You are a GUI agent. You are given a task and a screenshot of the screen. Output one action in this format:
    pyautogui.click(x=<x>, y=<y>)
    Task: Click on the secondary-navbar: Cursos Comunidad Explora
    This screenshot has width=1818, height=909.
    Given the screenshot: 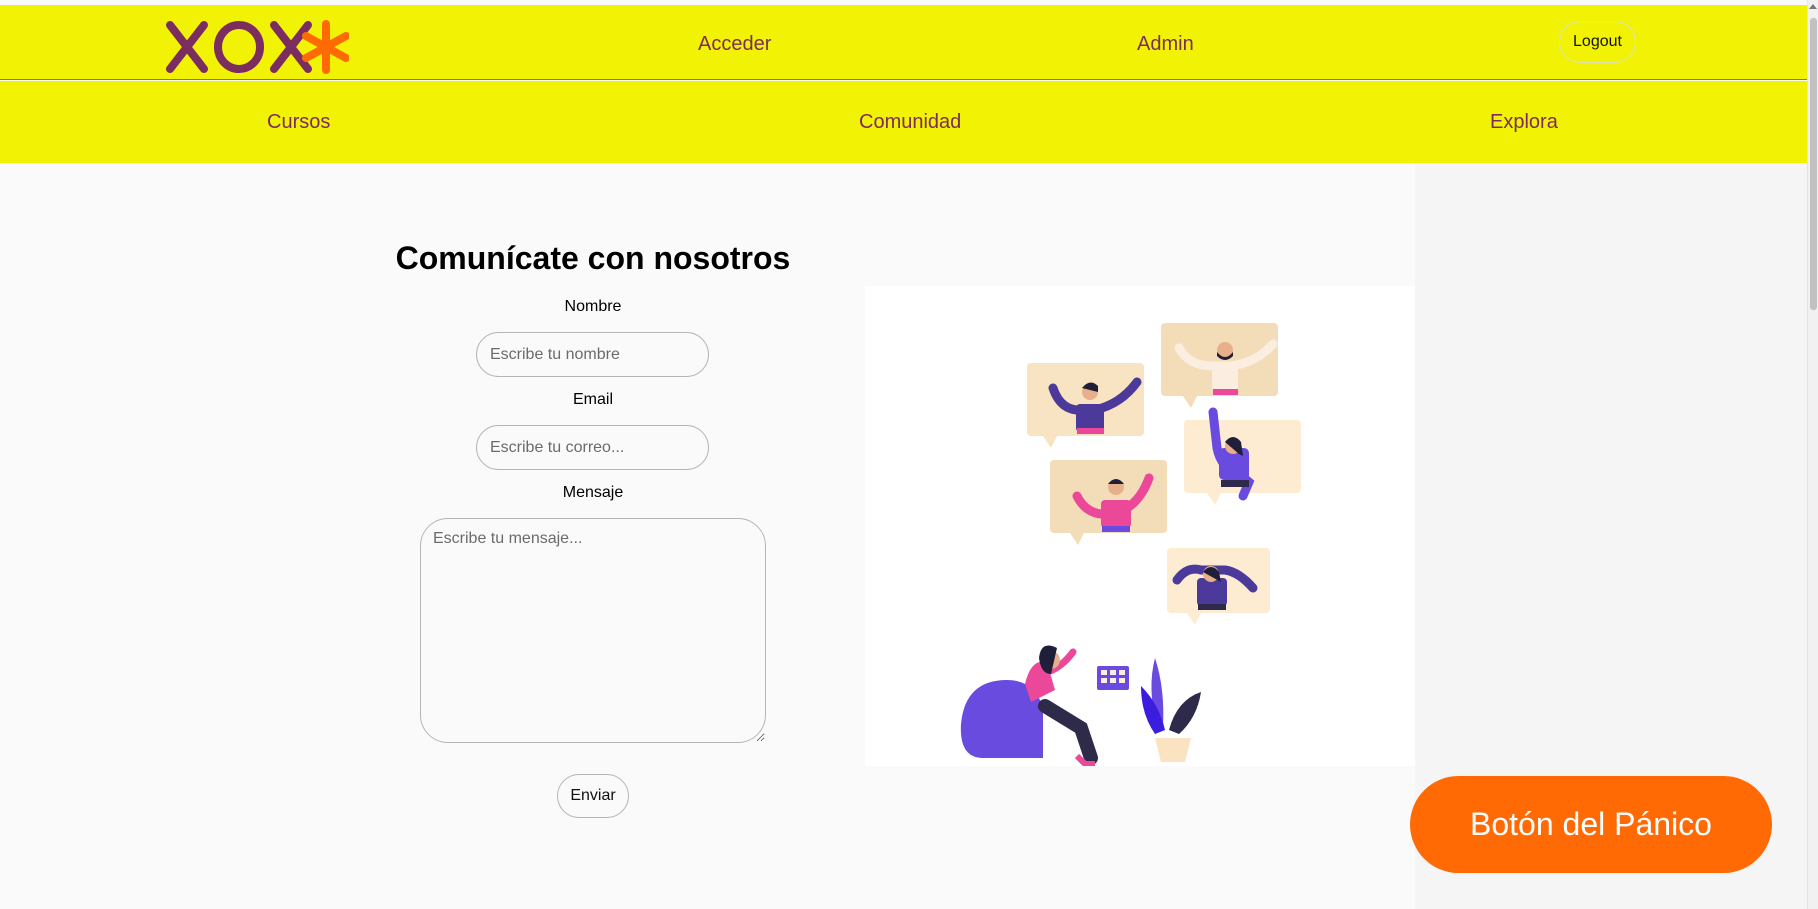 What is the action you would take?
    pyautogui.click(x=903, y=122)
    